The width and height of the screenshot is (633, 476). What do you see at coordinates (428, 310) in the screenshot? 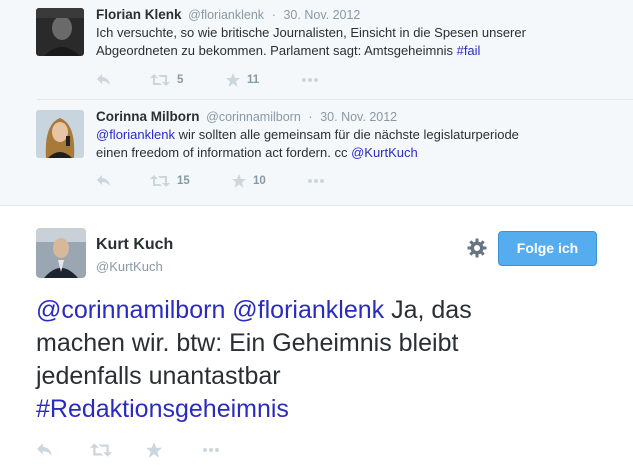
I see `tweet-text-span: Ja, das` at bounding box center [428, 310].